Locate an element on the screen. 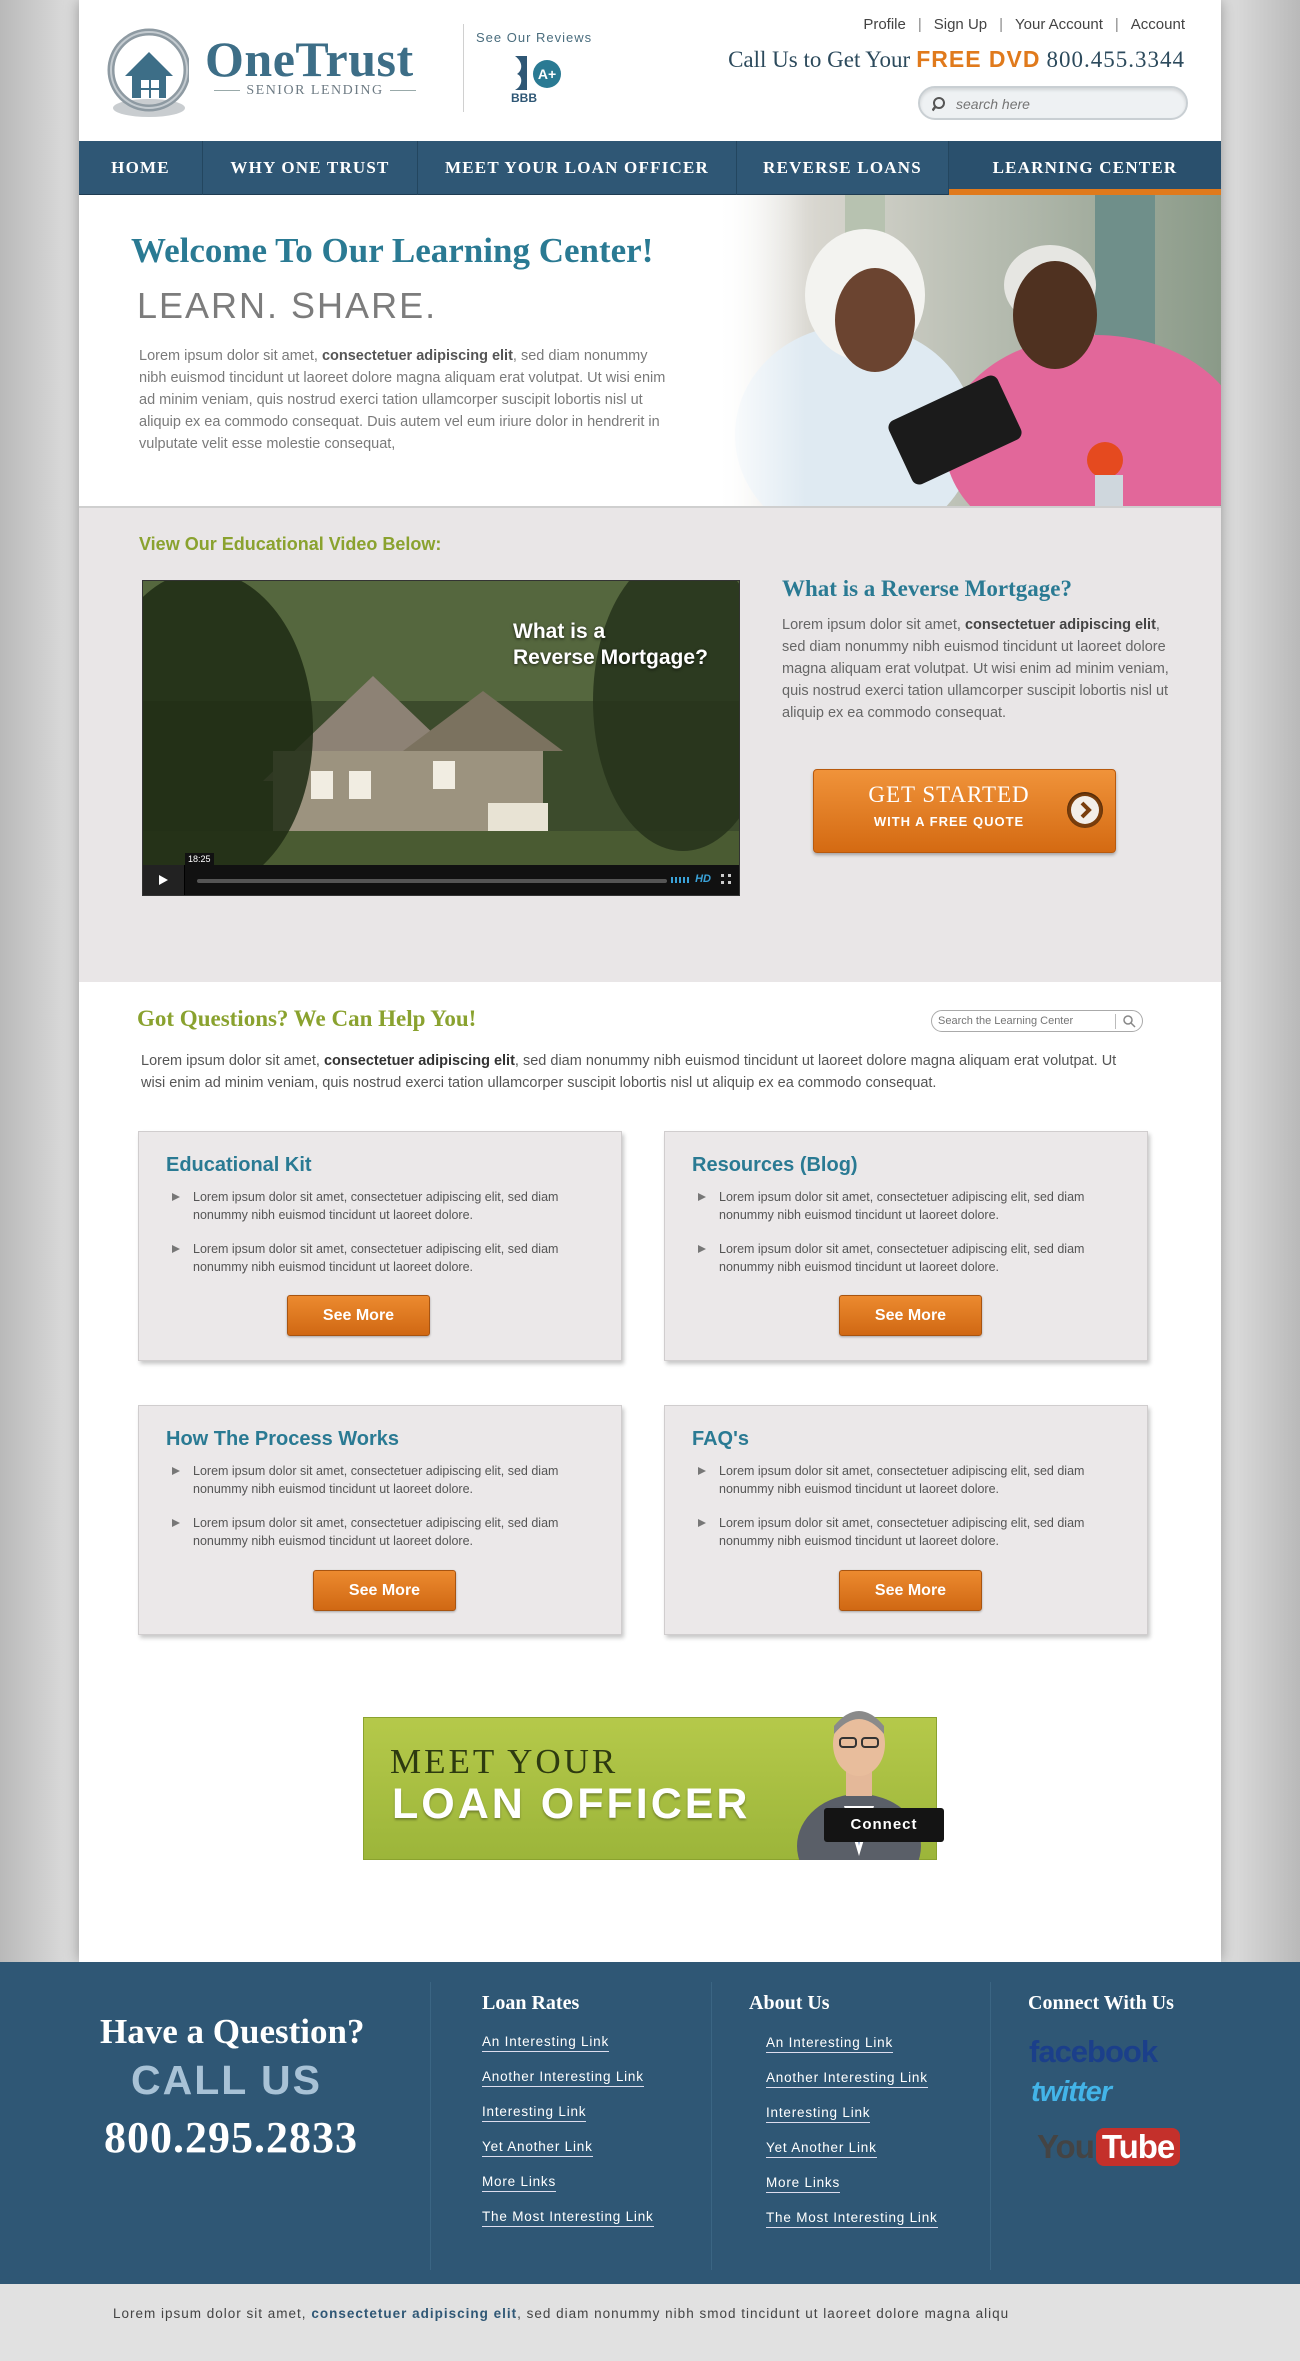 Image resolution: width=1300 pixels, height=2361 pixels. twitter-icon: twitter is located at coordinates (1071, 2092).